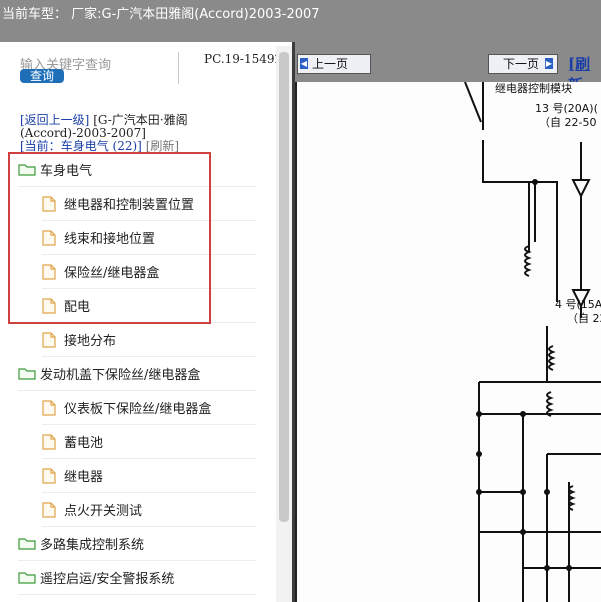 This screenshot has height=602, width=601. What do you see at coordinates (549, 63) in the screenshot?
I see `arrow-right-icon: ▶` at bounding box center [549, 63].